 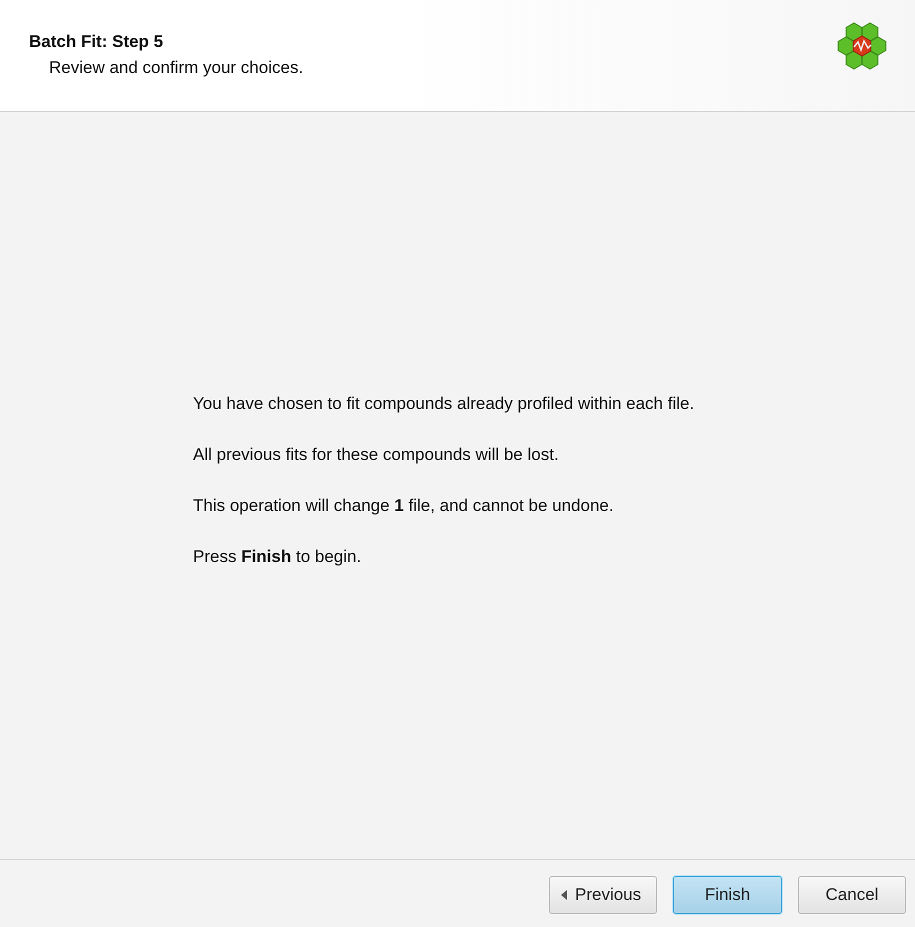 I want to click on message-text: Press Finish to begin., so click(x=277, y=556).